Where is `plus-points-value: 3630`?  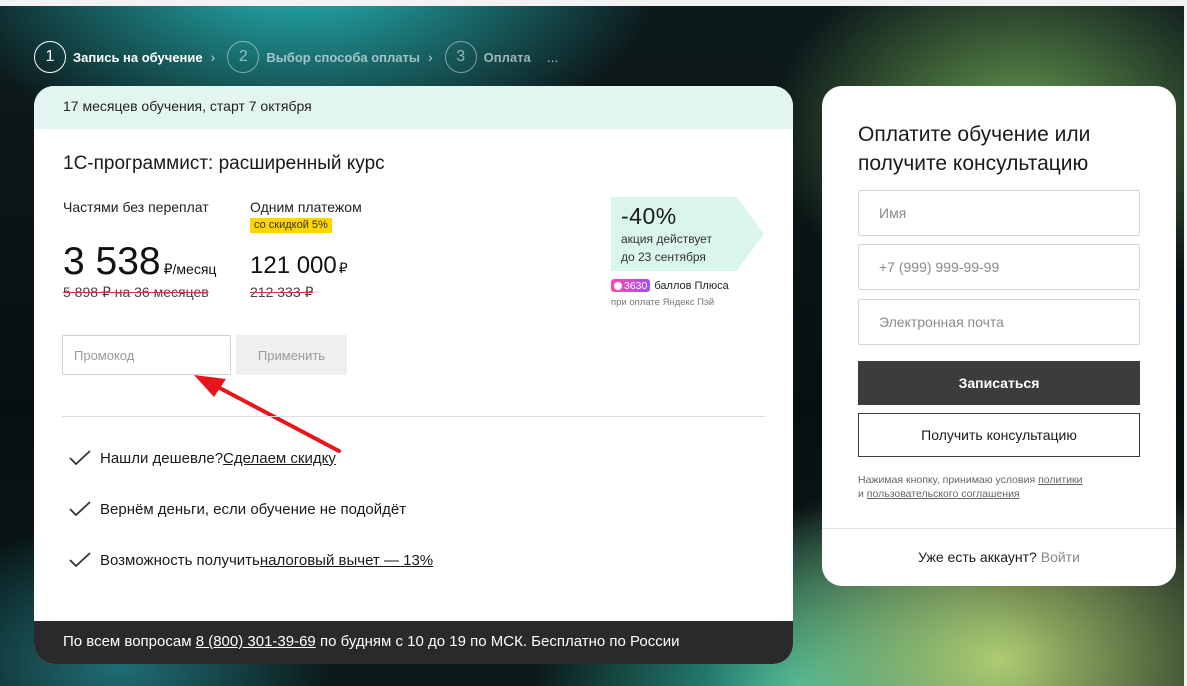
plus-points-value: 3630 is located at coordinates (636, 285).